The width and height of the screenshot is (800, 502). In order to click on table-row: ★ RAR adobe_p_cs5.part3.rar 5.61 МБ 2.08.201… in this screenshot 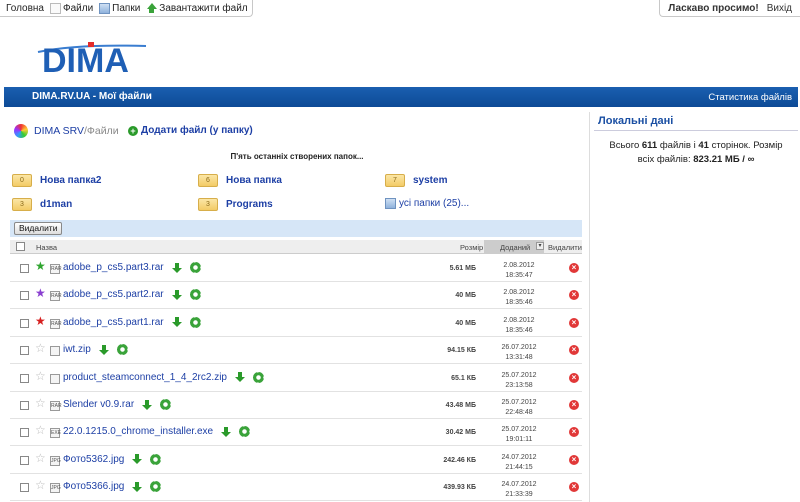, I will do `click(296, 268)`.